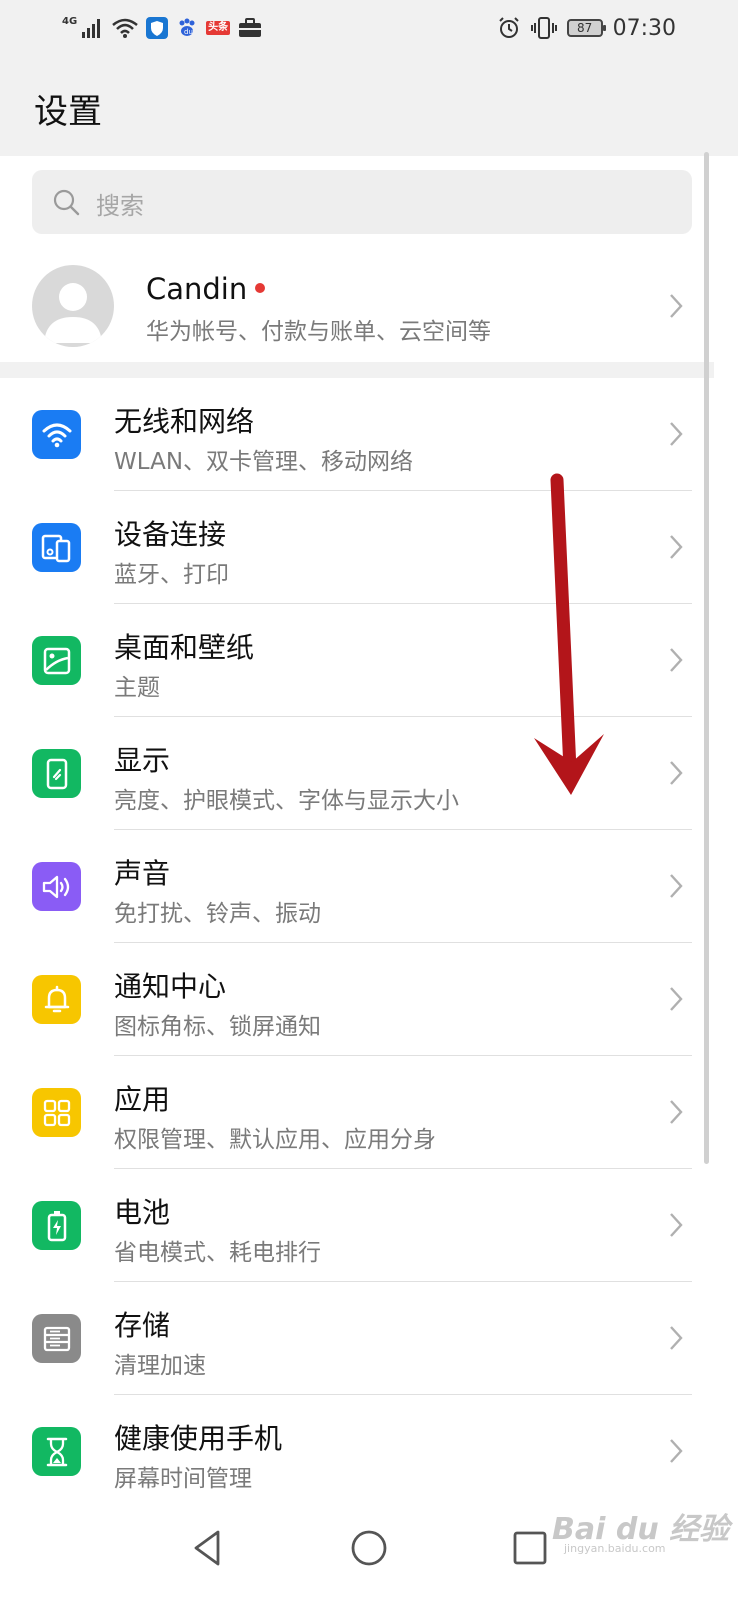  Describe the element at coordinates (369, 106) in the screenshot. I see `app-header: 设置` at that location.